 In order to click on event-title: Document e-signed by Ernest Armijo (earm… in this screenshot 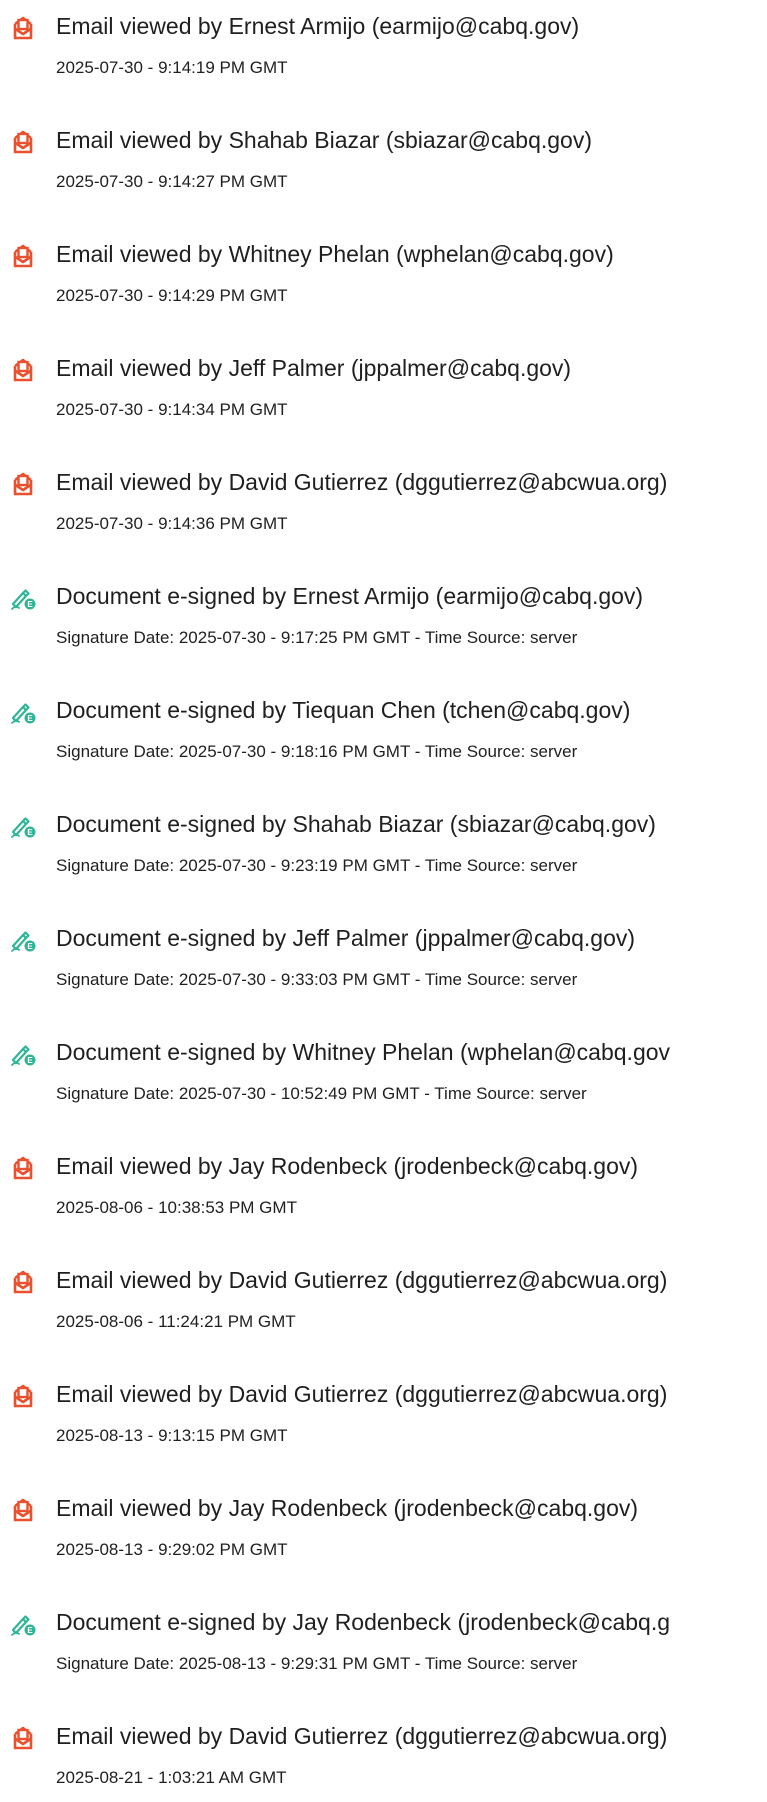, I will do `click(350, 596)`.